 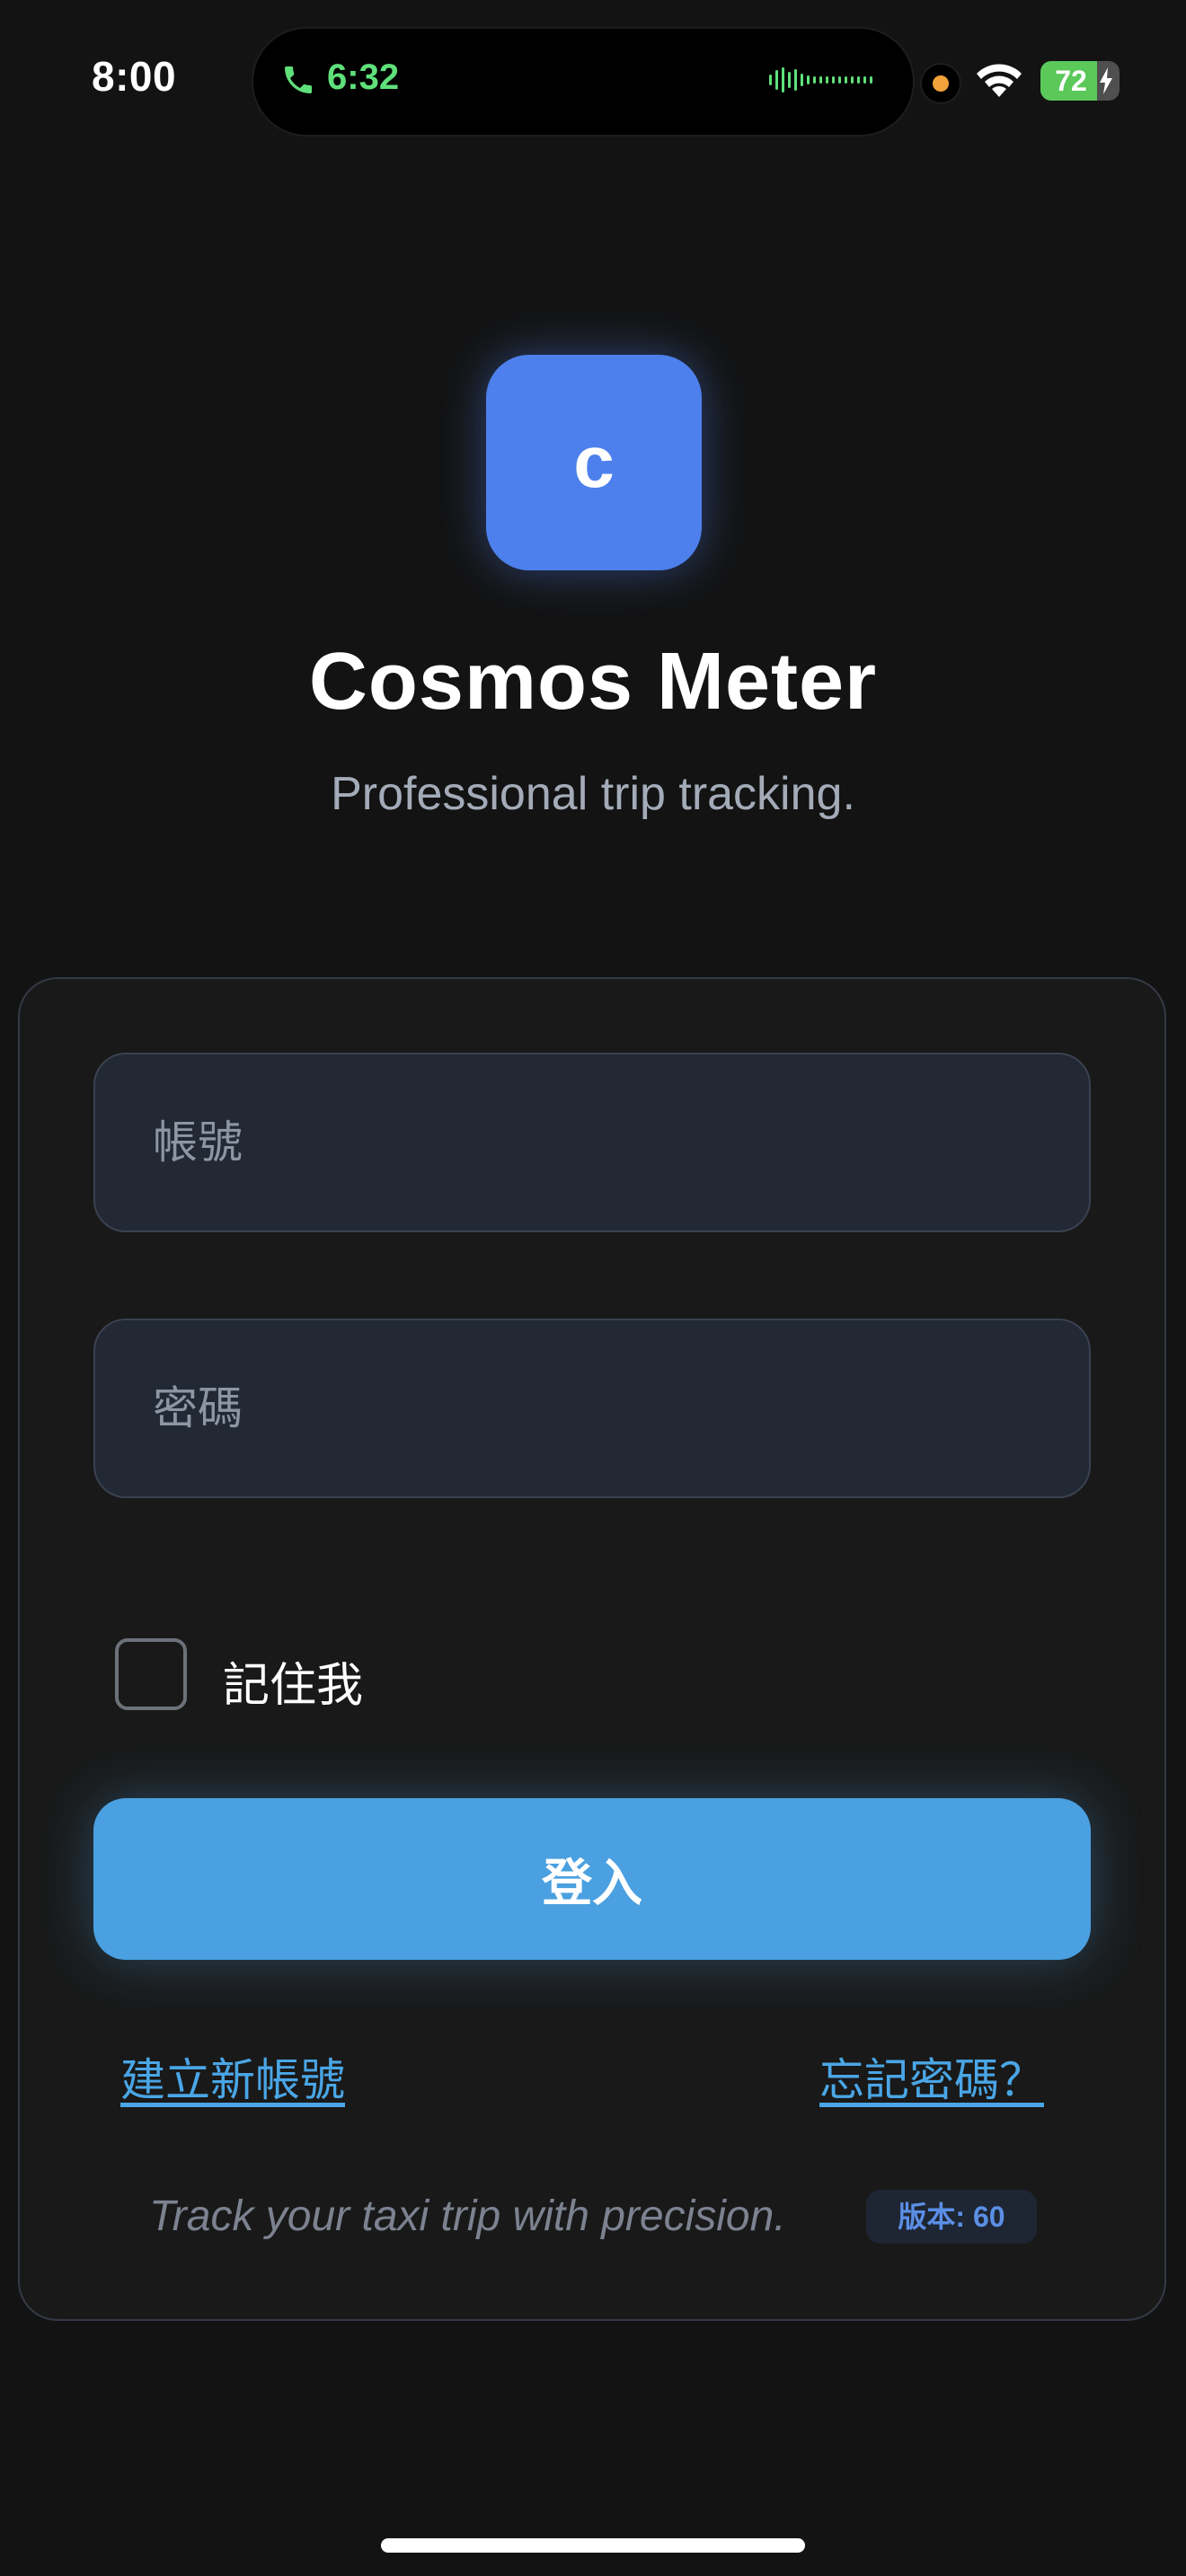 I want to click on app-logo: c, so click(x=594, y=462).